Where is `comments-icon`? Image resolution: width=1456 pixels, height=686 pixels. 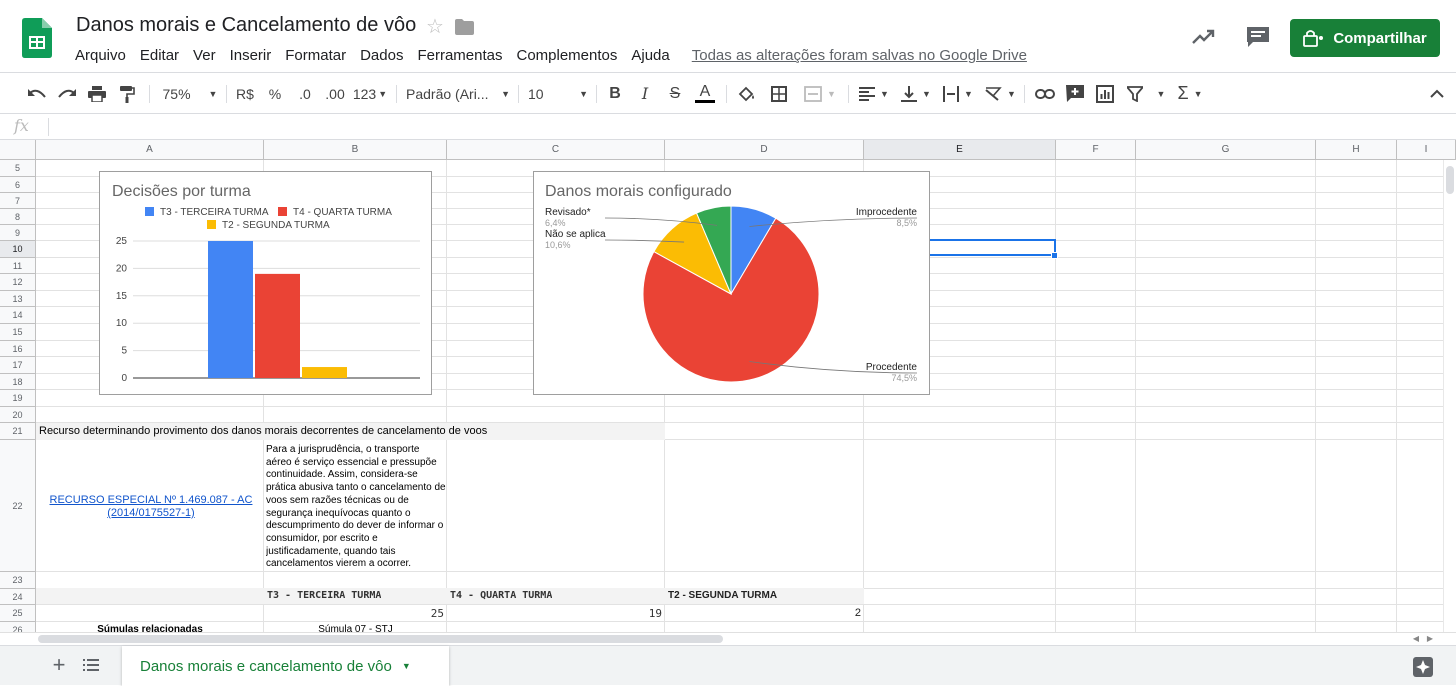 comments-icon is located at coordinates (1258, 37).